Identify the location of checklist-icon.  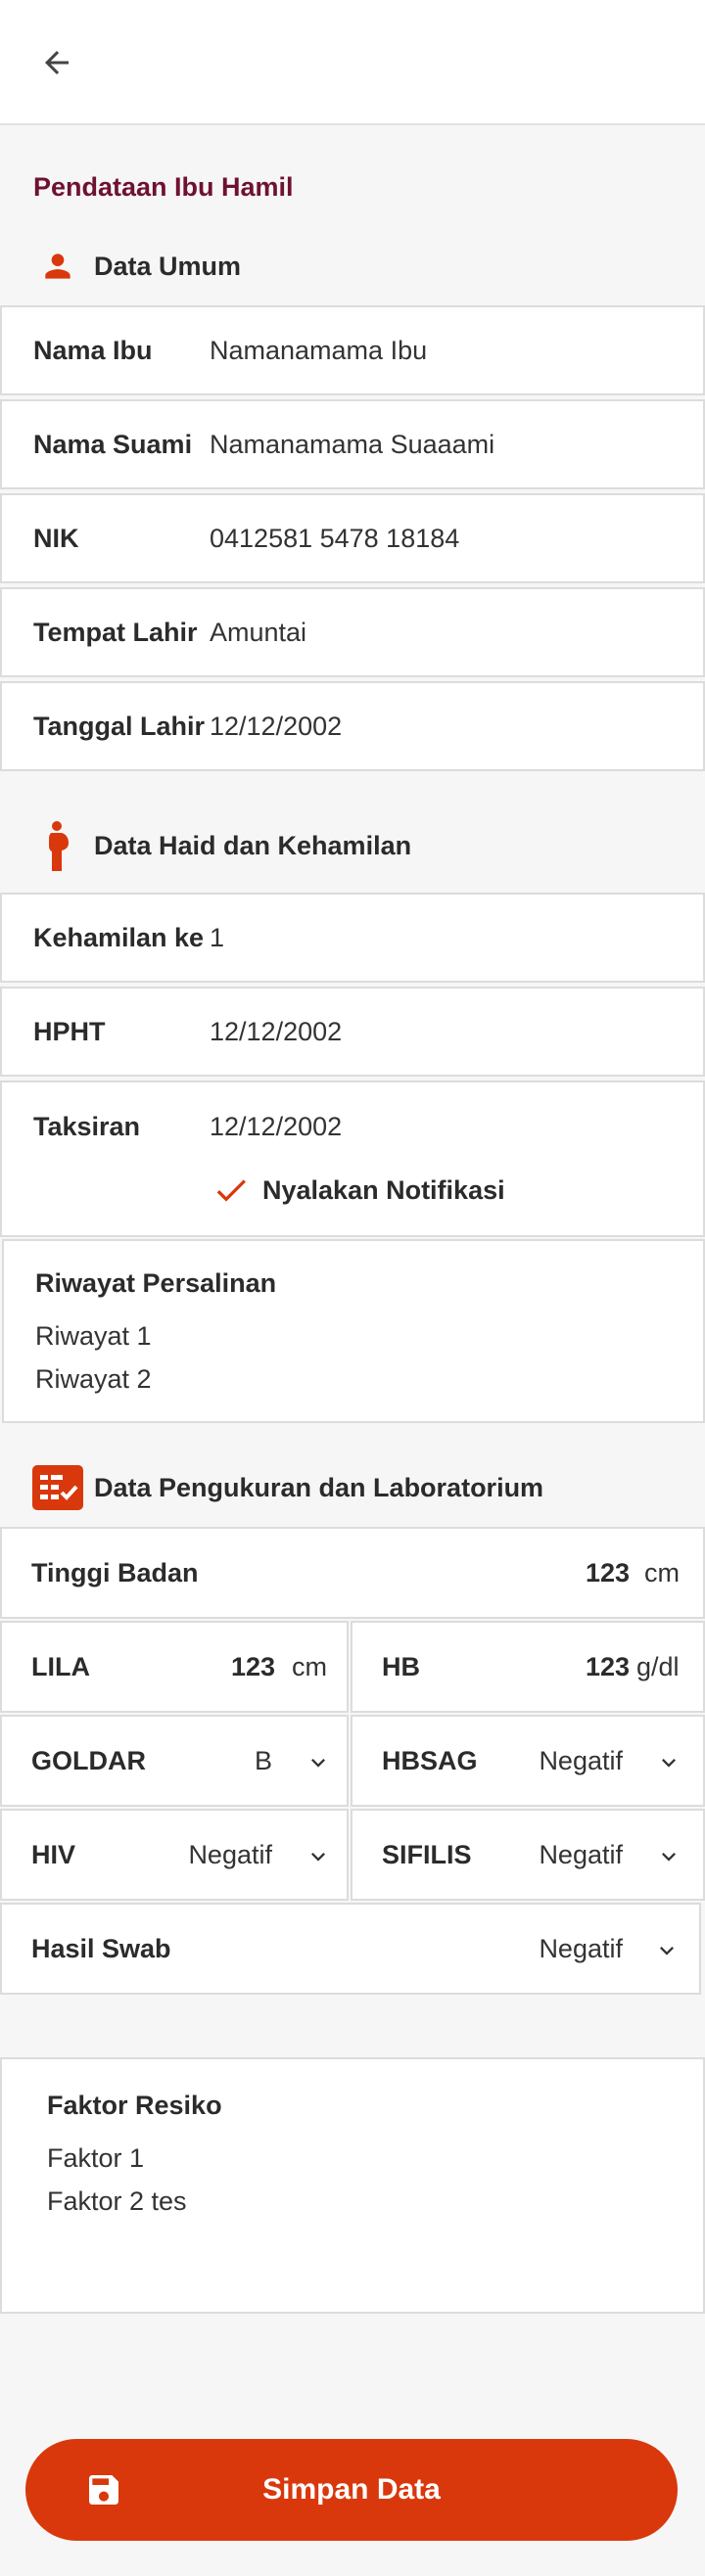
(57, 1487).